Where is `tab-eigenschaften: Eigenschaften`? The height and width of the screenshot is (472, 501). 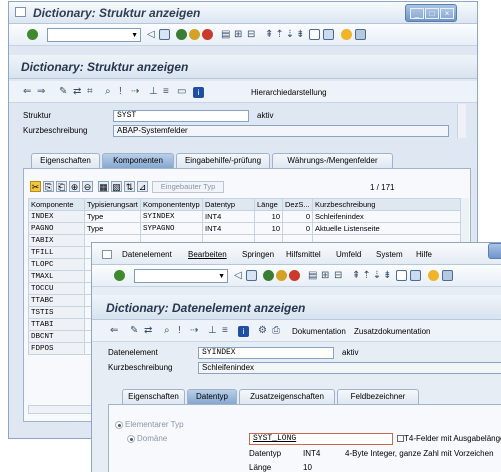
tab-eigenschaften: Eigenschaften is located at coordinates (153, 396).